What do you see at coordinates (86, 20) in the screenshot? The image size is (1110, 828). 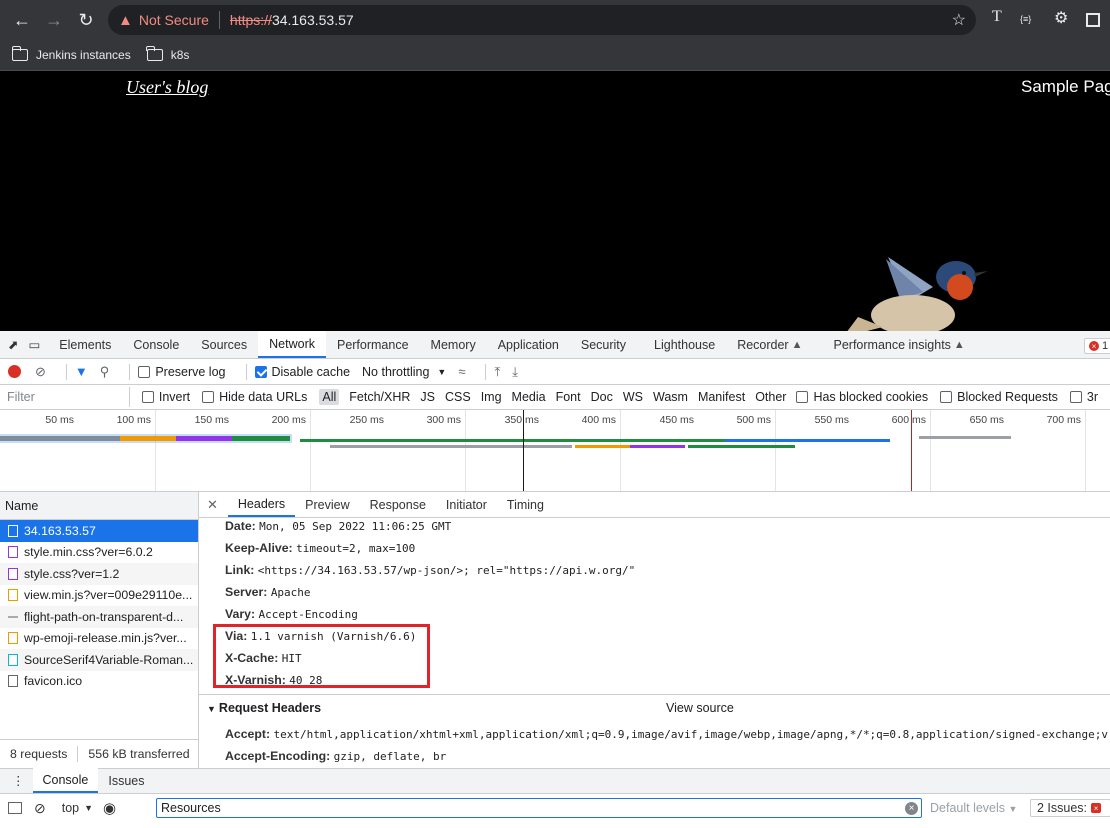 I see `reload-icon: ↻` at bounding box center [86, 20].